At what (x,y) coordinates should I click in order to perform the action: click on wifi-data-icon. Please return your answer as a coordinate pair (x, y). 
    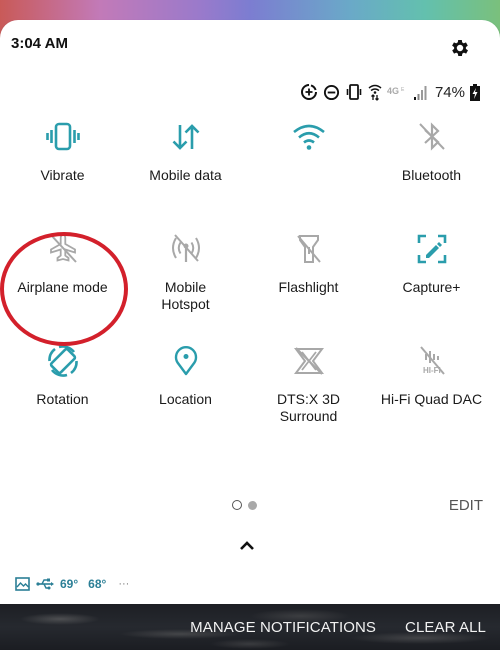
    Looking at the image, I should click on (375, 92).